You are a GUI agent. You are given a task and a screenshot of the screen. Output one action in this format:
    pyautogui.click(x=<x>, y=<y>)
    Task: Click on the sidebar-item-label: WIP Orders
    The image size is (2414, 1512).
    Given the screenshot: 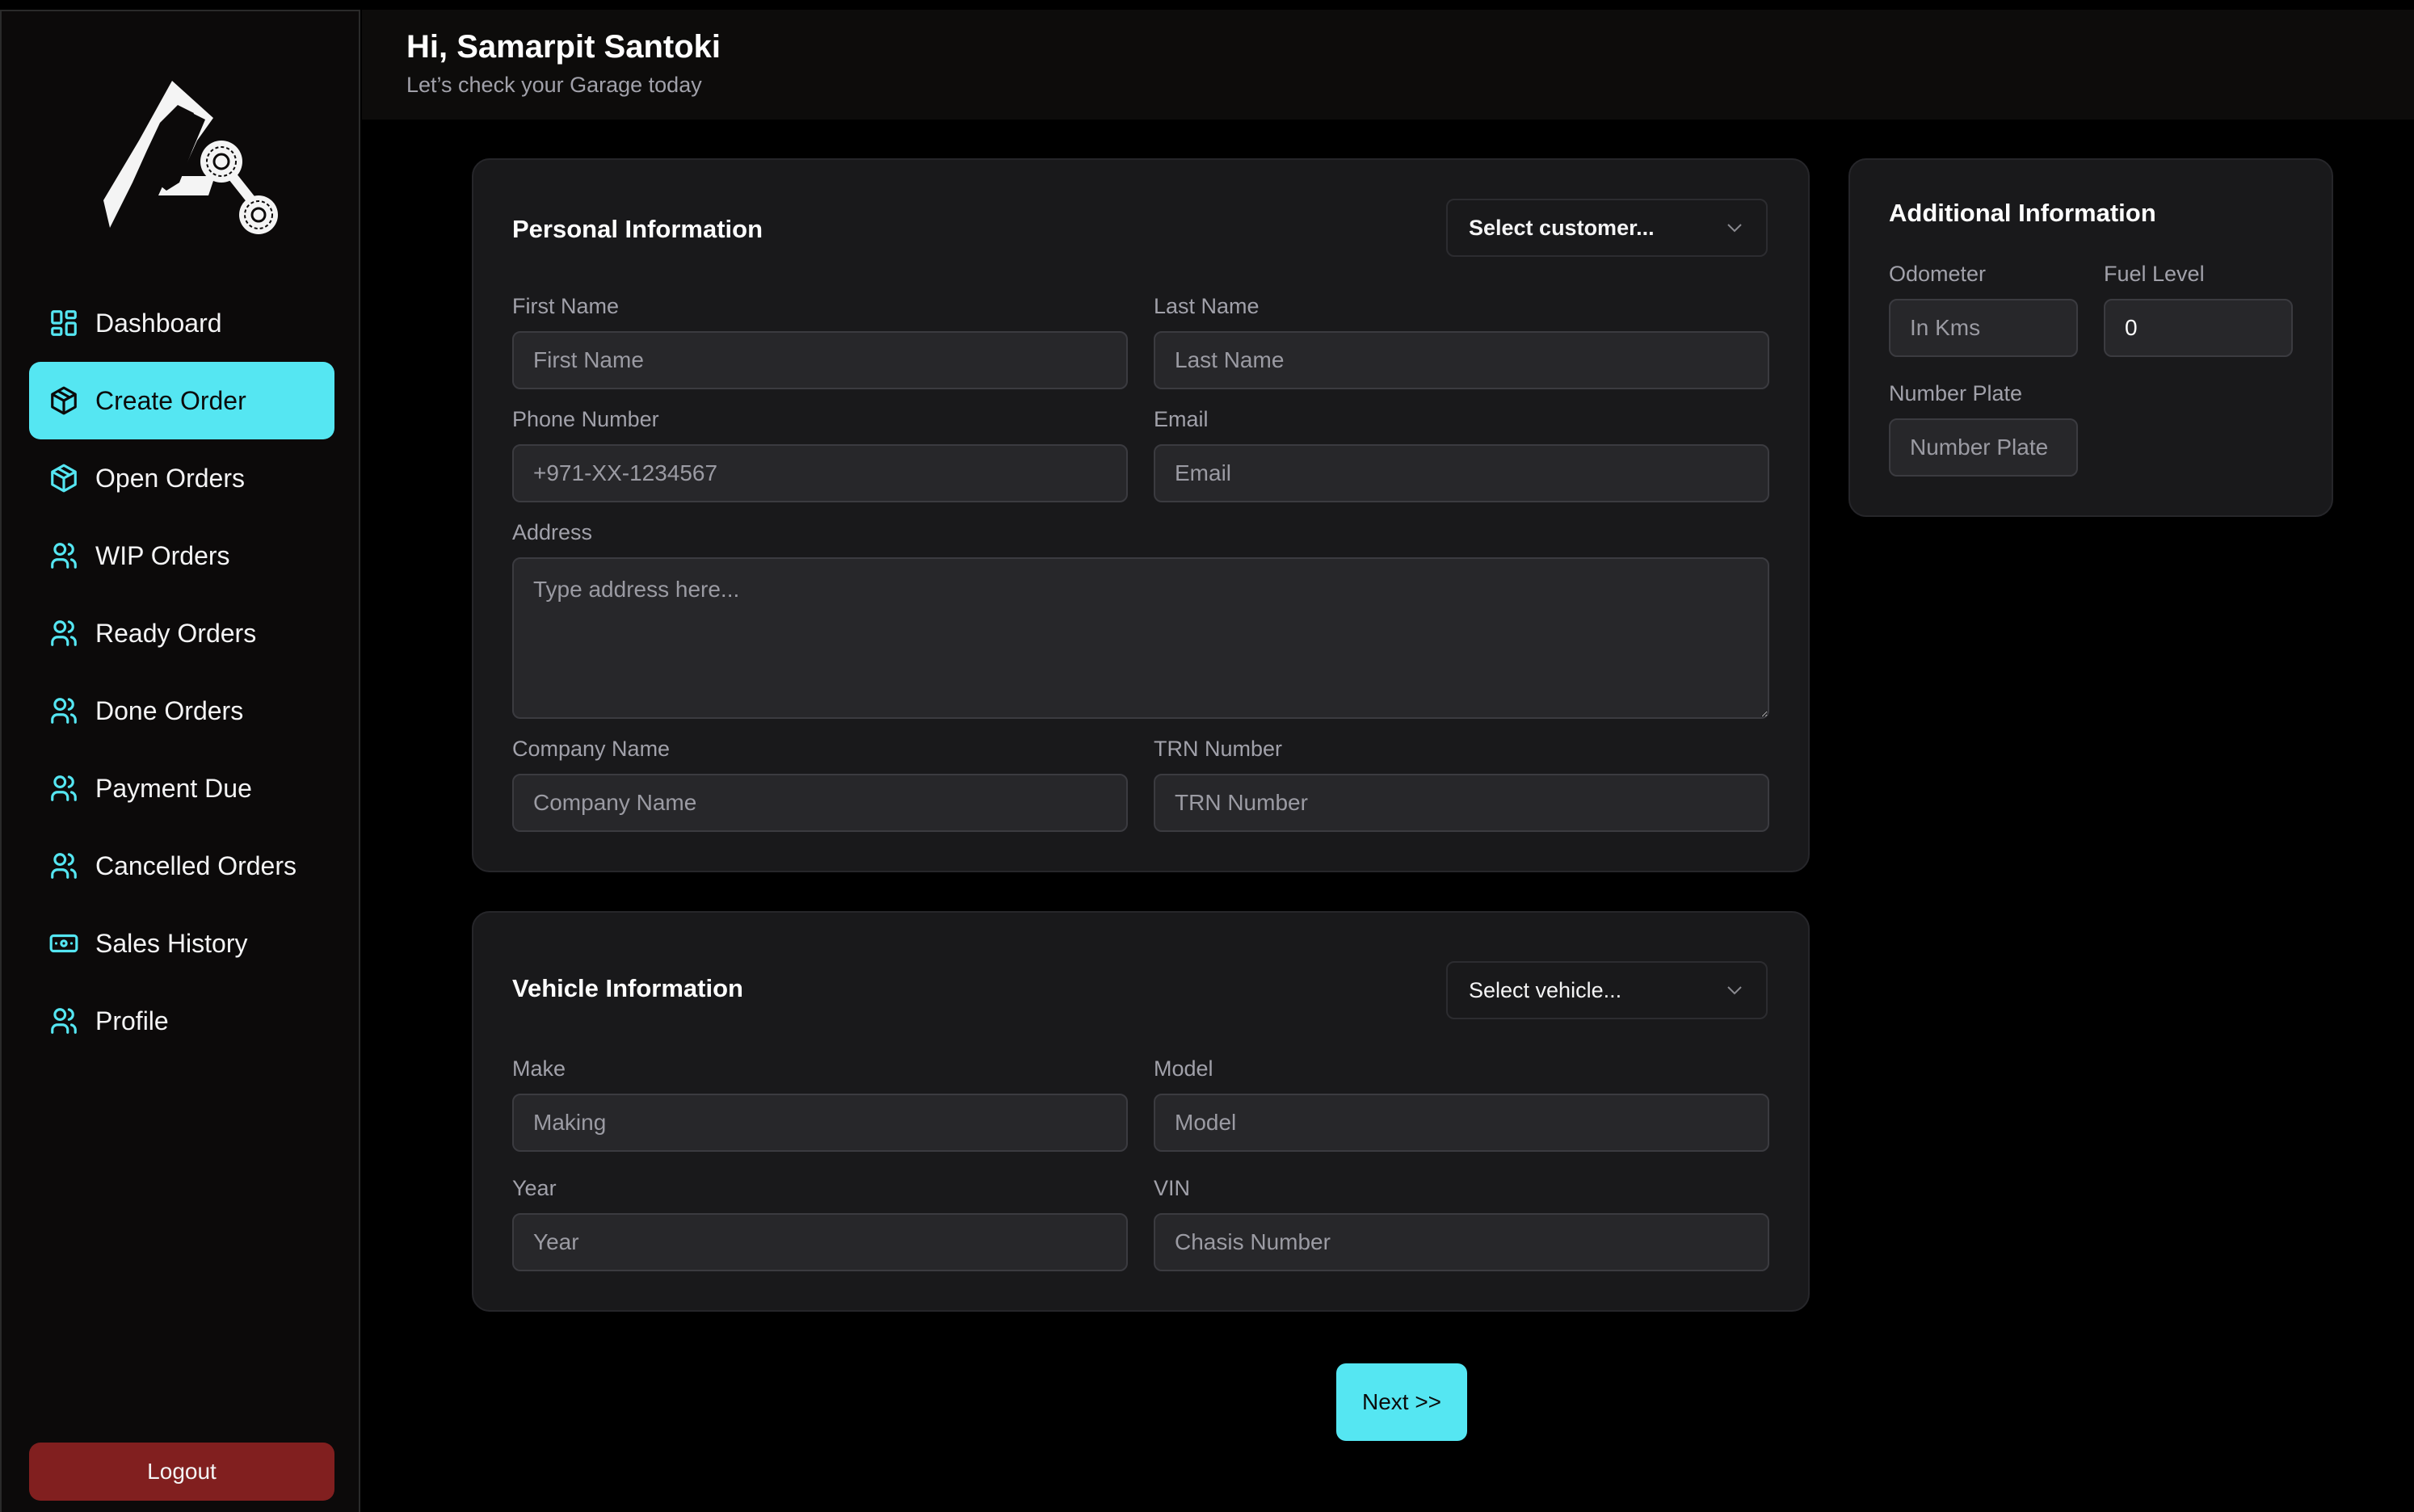 What is the action you would take?
    pyautogui.click(x=162, y=555)
    